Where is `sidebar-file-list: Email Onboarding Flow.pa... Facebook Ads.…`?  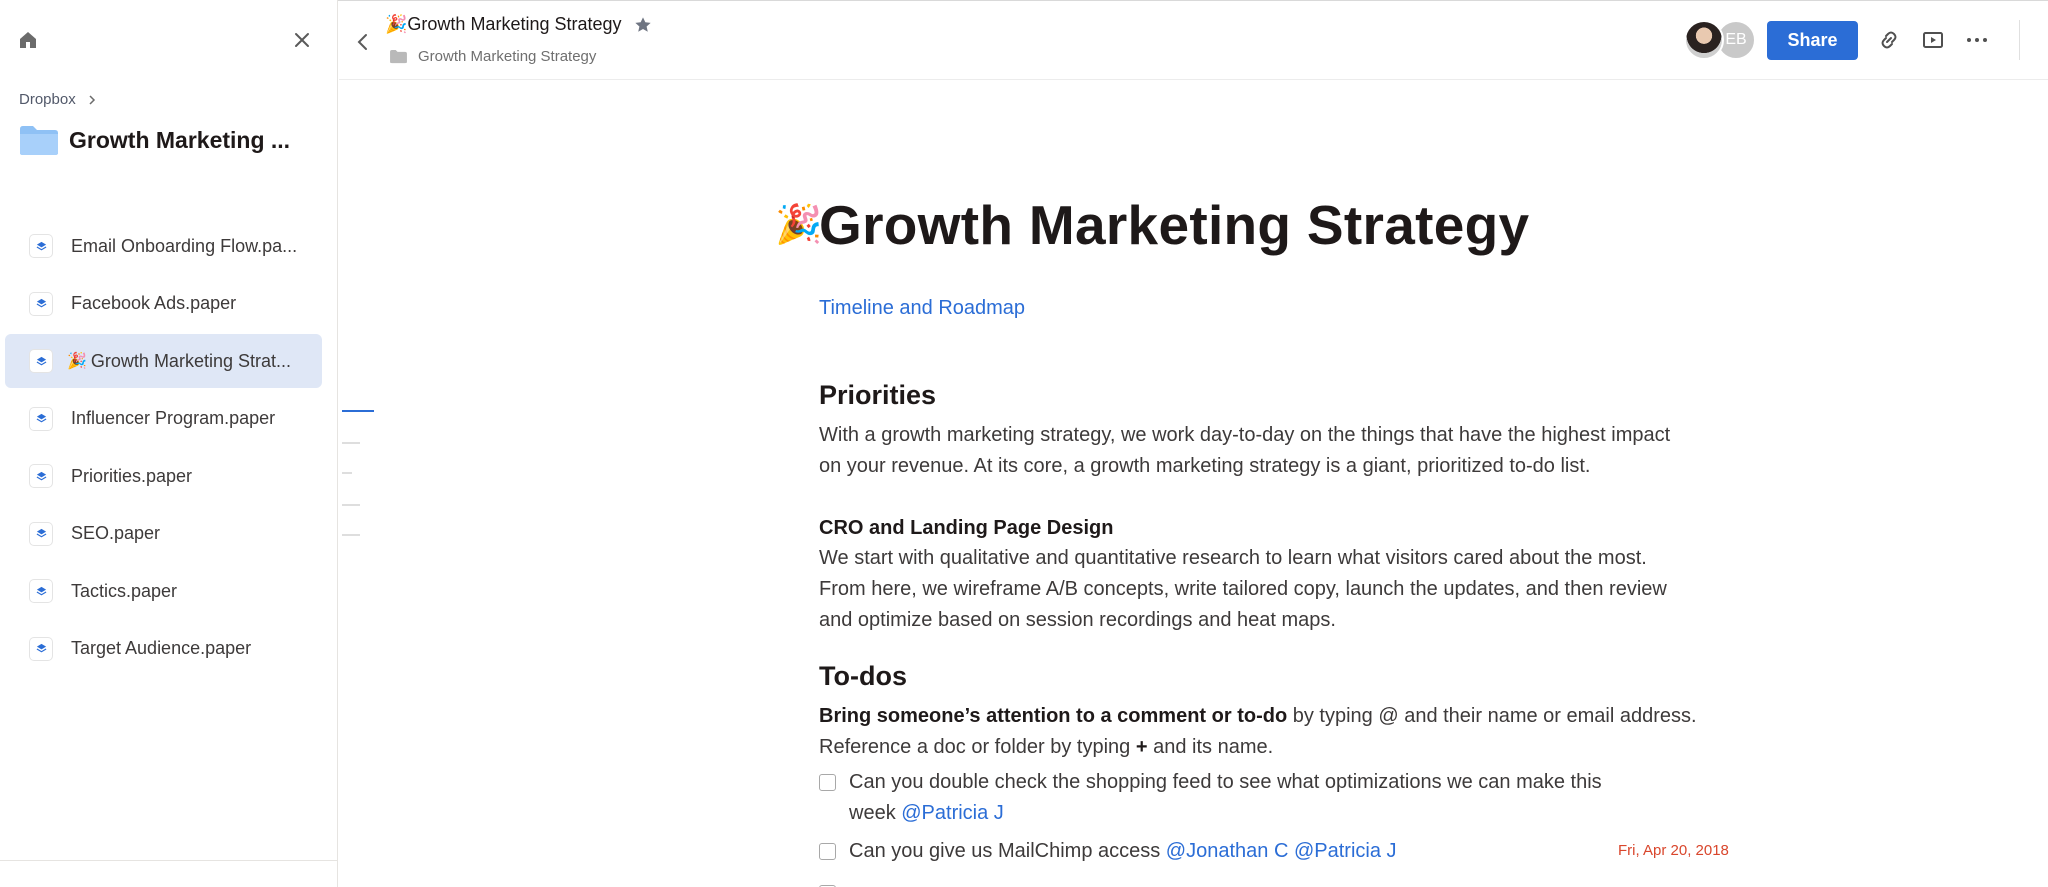 sidebar-file-list: Email Onboarding Flow.pa... Facebook Ads.… is located at coordinates (163, 449).